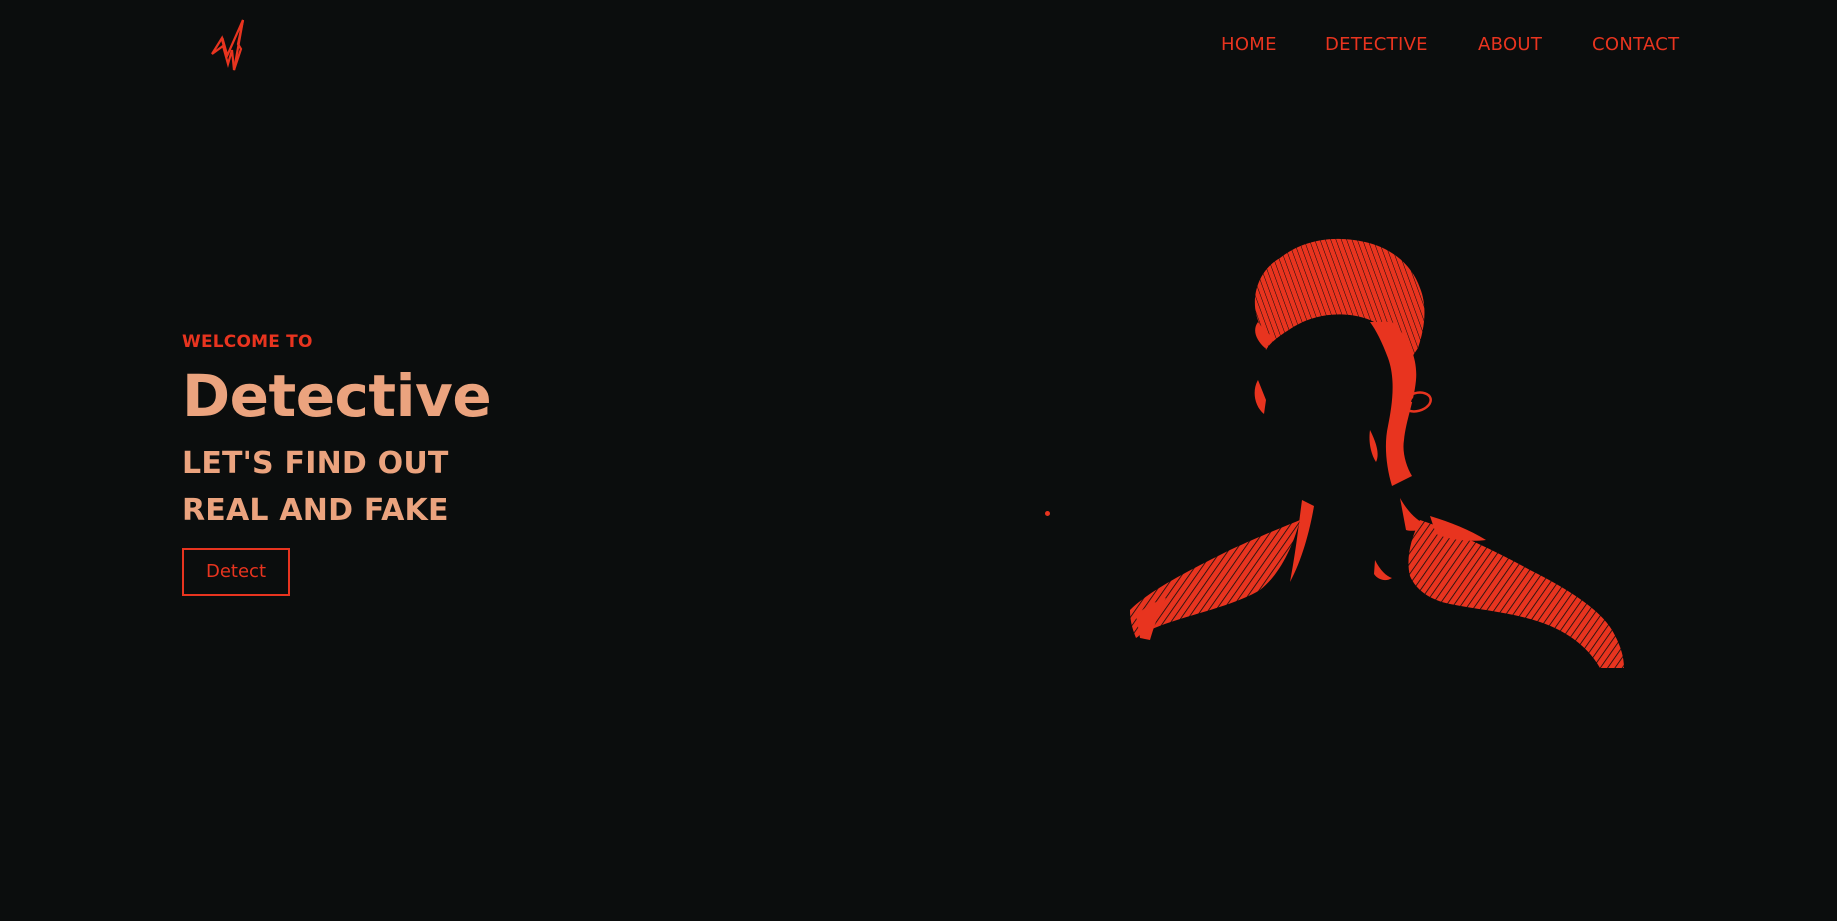 The image size is (1837, 921). Describe the element at coordinates (1510, 44) in the screenshot. I see `nav-about: ABOUT` at that location.